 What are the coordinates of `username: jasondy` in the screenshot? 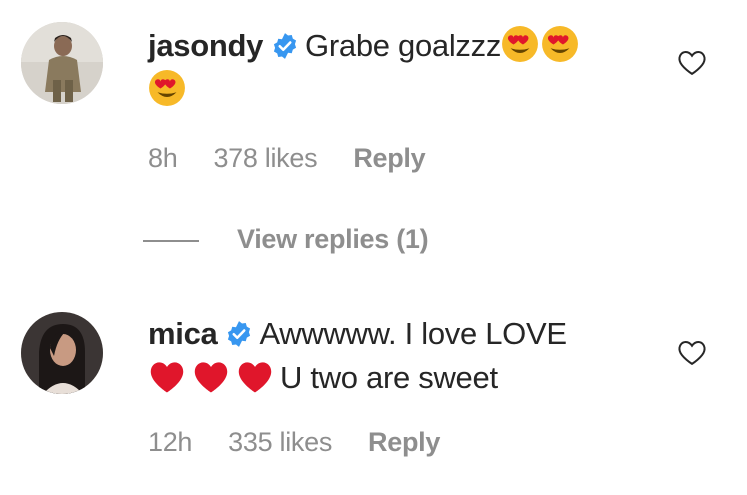 It's located at (205, 45).